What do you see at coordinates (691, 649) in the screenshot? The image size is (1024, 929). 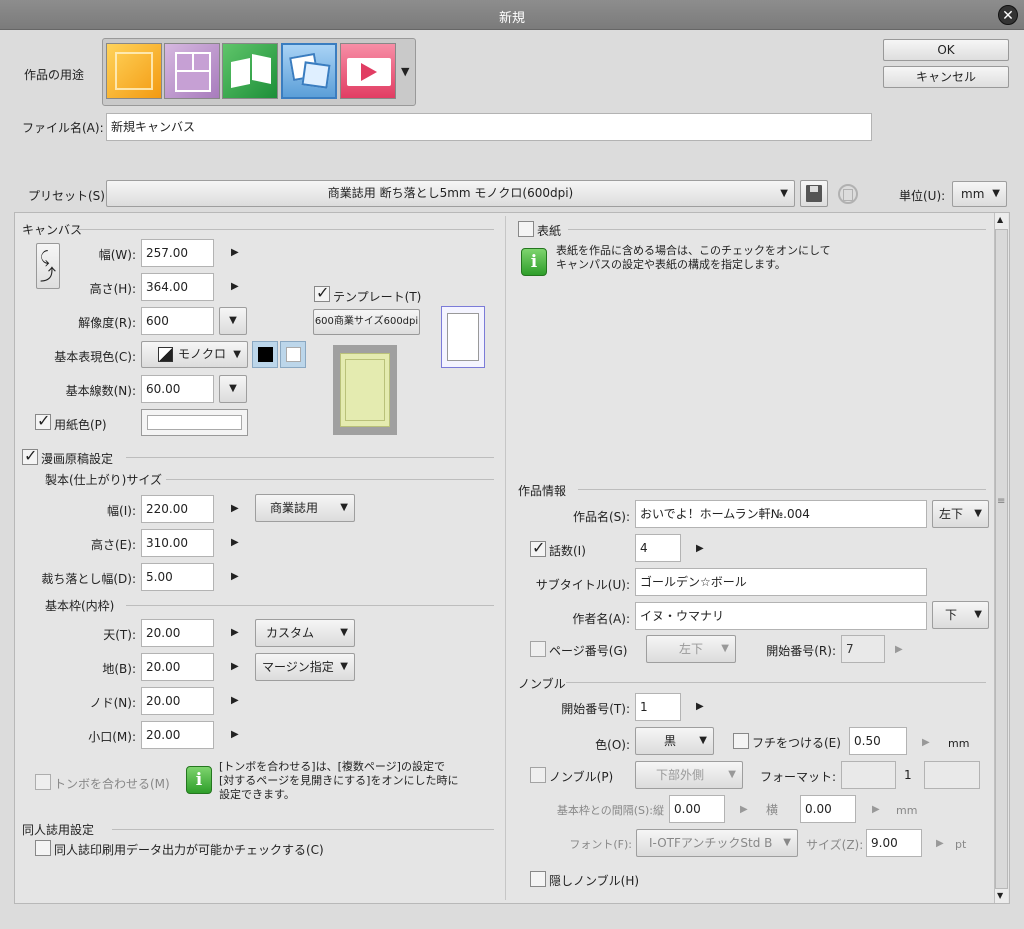 I see `page-number-position-dropdown: 左下 ▼` at bounding box center [691, 649].